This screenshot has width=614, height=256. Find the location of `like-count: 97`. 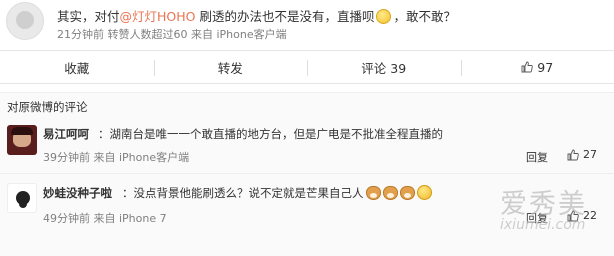

like-count: 97 is located at coordinates (545, 67).